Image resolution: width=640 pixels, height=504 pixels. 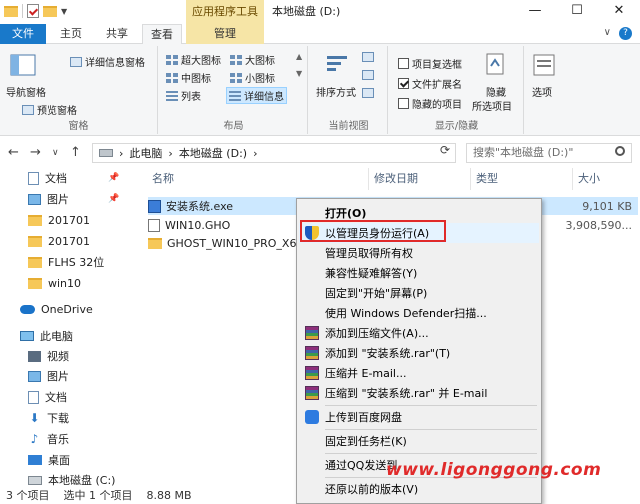 I want to click on tab-share: 共享, so click(x=117, y=34).